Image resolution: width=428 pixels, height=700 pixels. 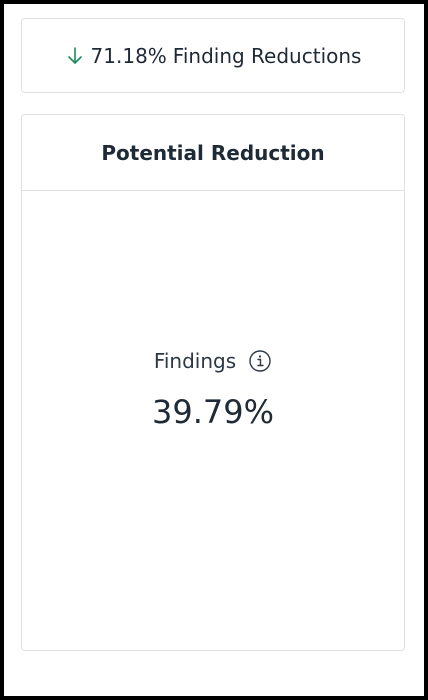 I want to click on findings-value: 39.79%, so click(x=212, y=412).